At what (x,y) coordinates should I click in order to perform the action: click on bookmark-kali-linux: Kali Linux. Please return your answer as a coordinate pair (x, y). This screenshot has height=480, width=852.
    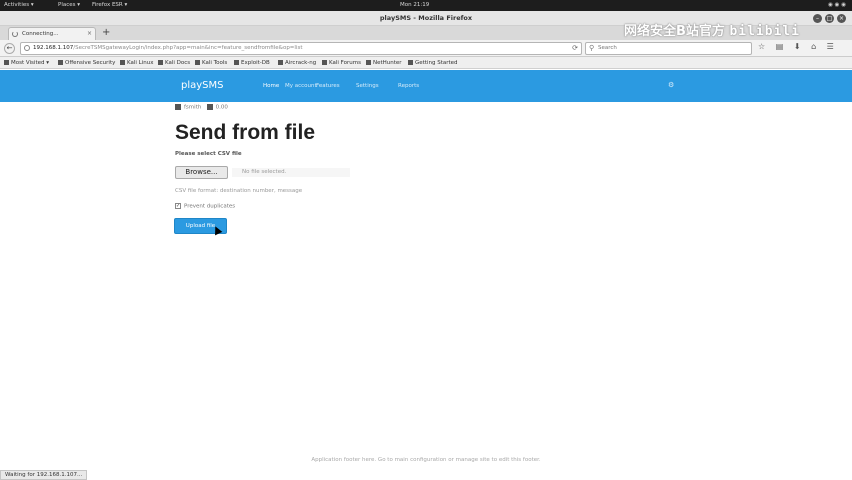
    Looking at the image, I should click on (137, 63).